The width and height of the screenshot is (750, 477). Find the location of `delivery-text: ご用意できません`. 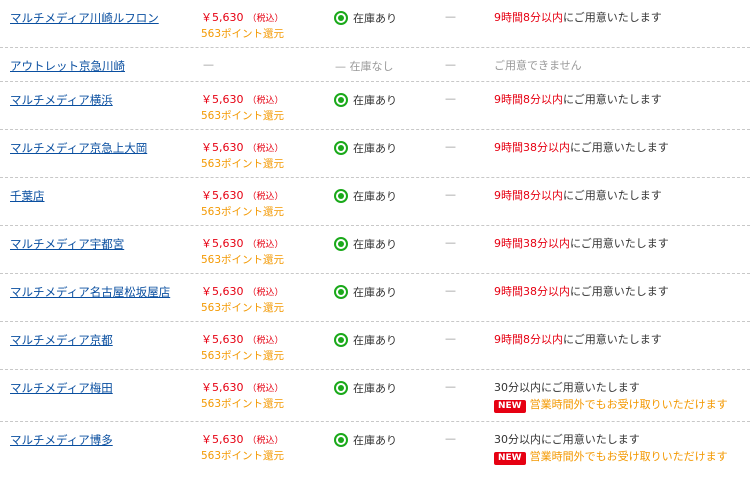

delivery-text: ご用意できません is located at coordinates (538, 65).